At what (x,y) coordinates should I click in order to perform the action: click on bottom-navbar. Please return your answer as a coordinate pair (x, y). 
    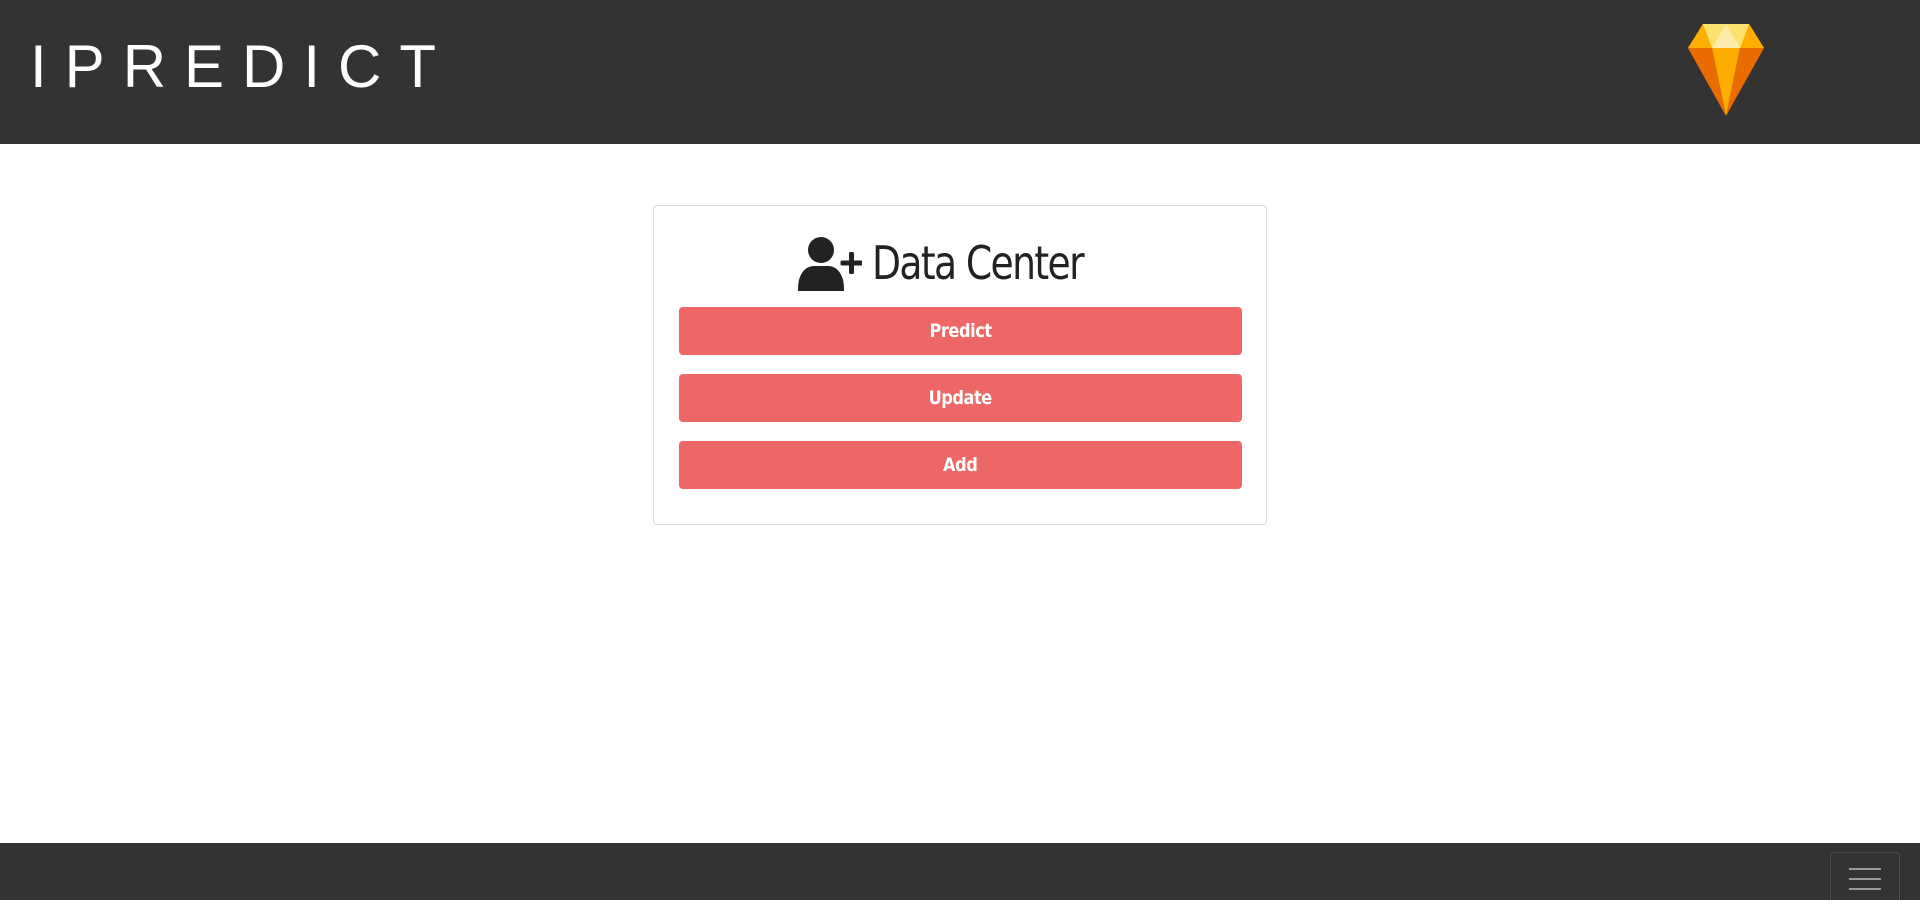
    Looking at the image, I should click on (960, 871).